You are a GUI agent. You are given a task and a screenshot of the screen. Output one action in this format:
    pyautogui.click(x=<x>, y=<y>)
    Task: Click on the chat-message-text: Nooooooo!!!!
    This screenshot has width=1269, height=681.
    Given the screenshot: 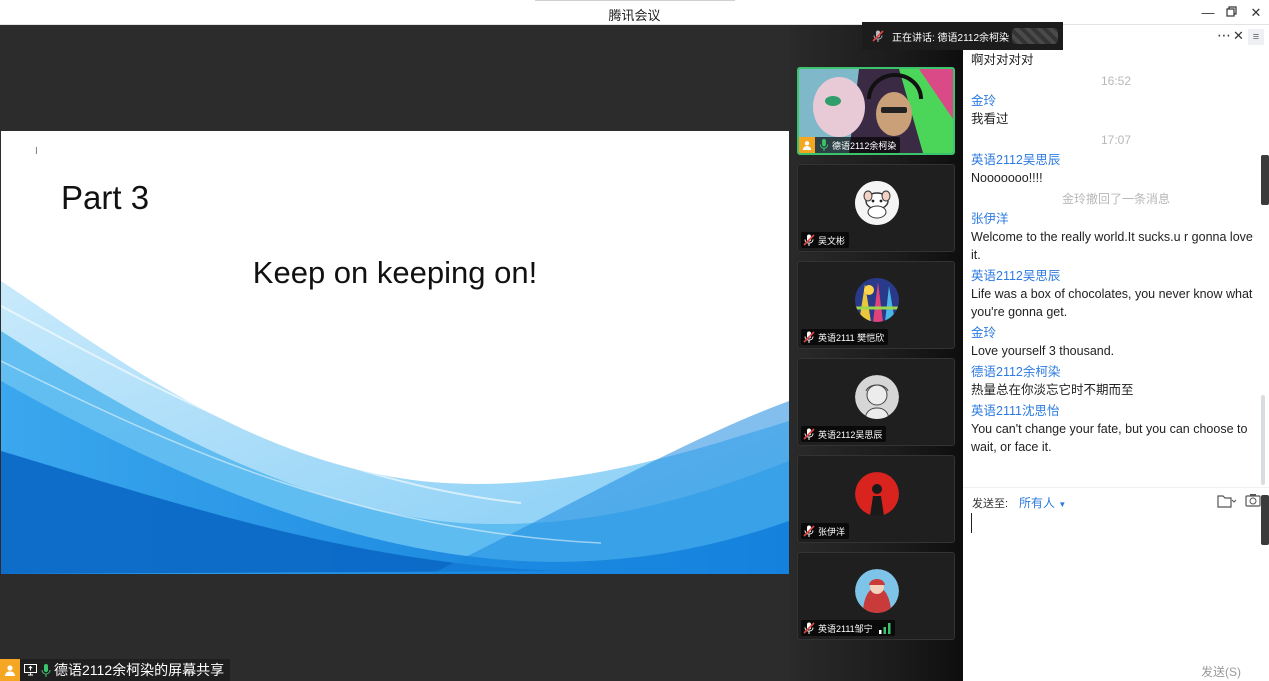 What is the action you would take?
    pyautogui.click(x=1007, y=178)
    